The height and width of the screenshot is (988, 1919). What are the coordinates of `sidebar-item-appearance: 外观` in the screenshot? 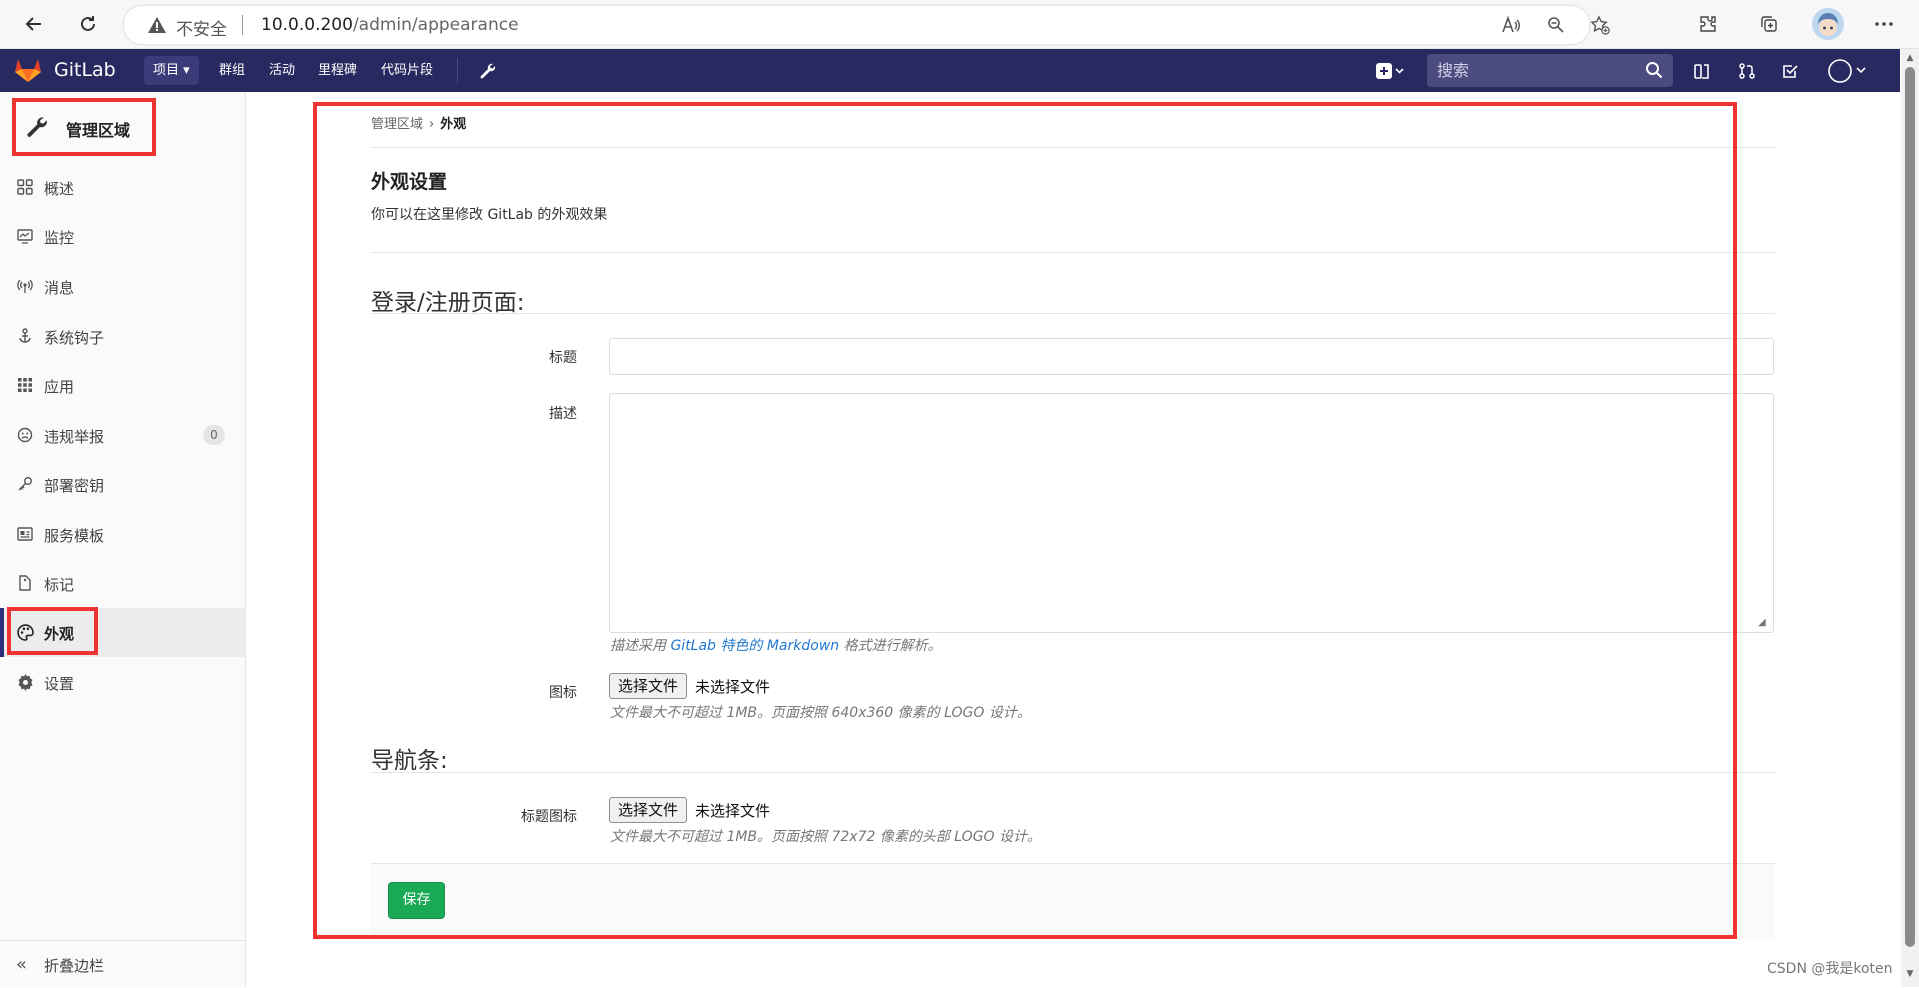 It's located at (122, 632).